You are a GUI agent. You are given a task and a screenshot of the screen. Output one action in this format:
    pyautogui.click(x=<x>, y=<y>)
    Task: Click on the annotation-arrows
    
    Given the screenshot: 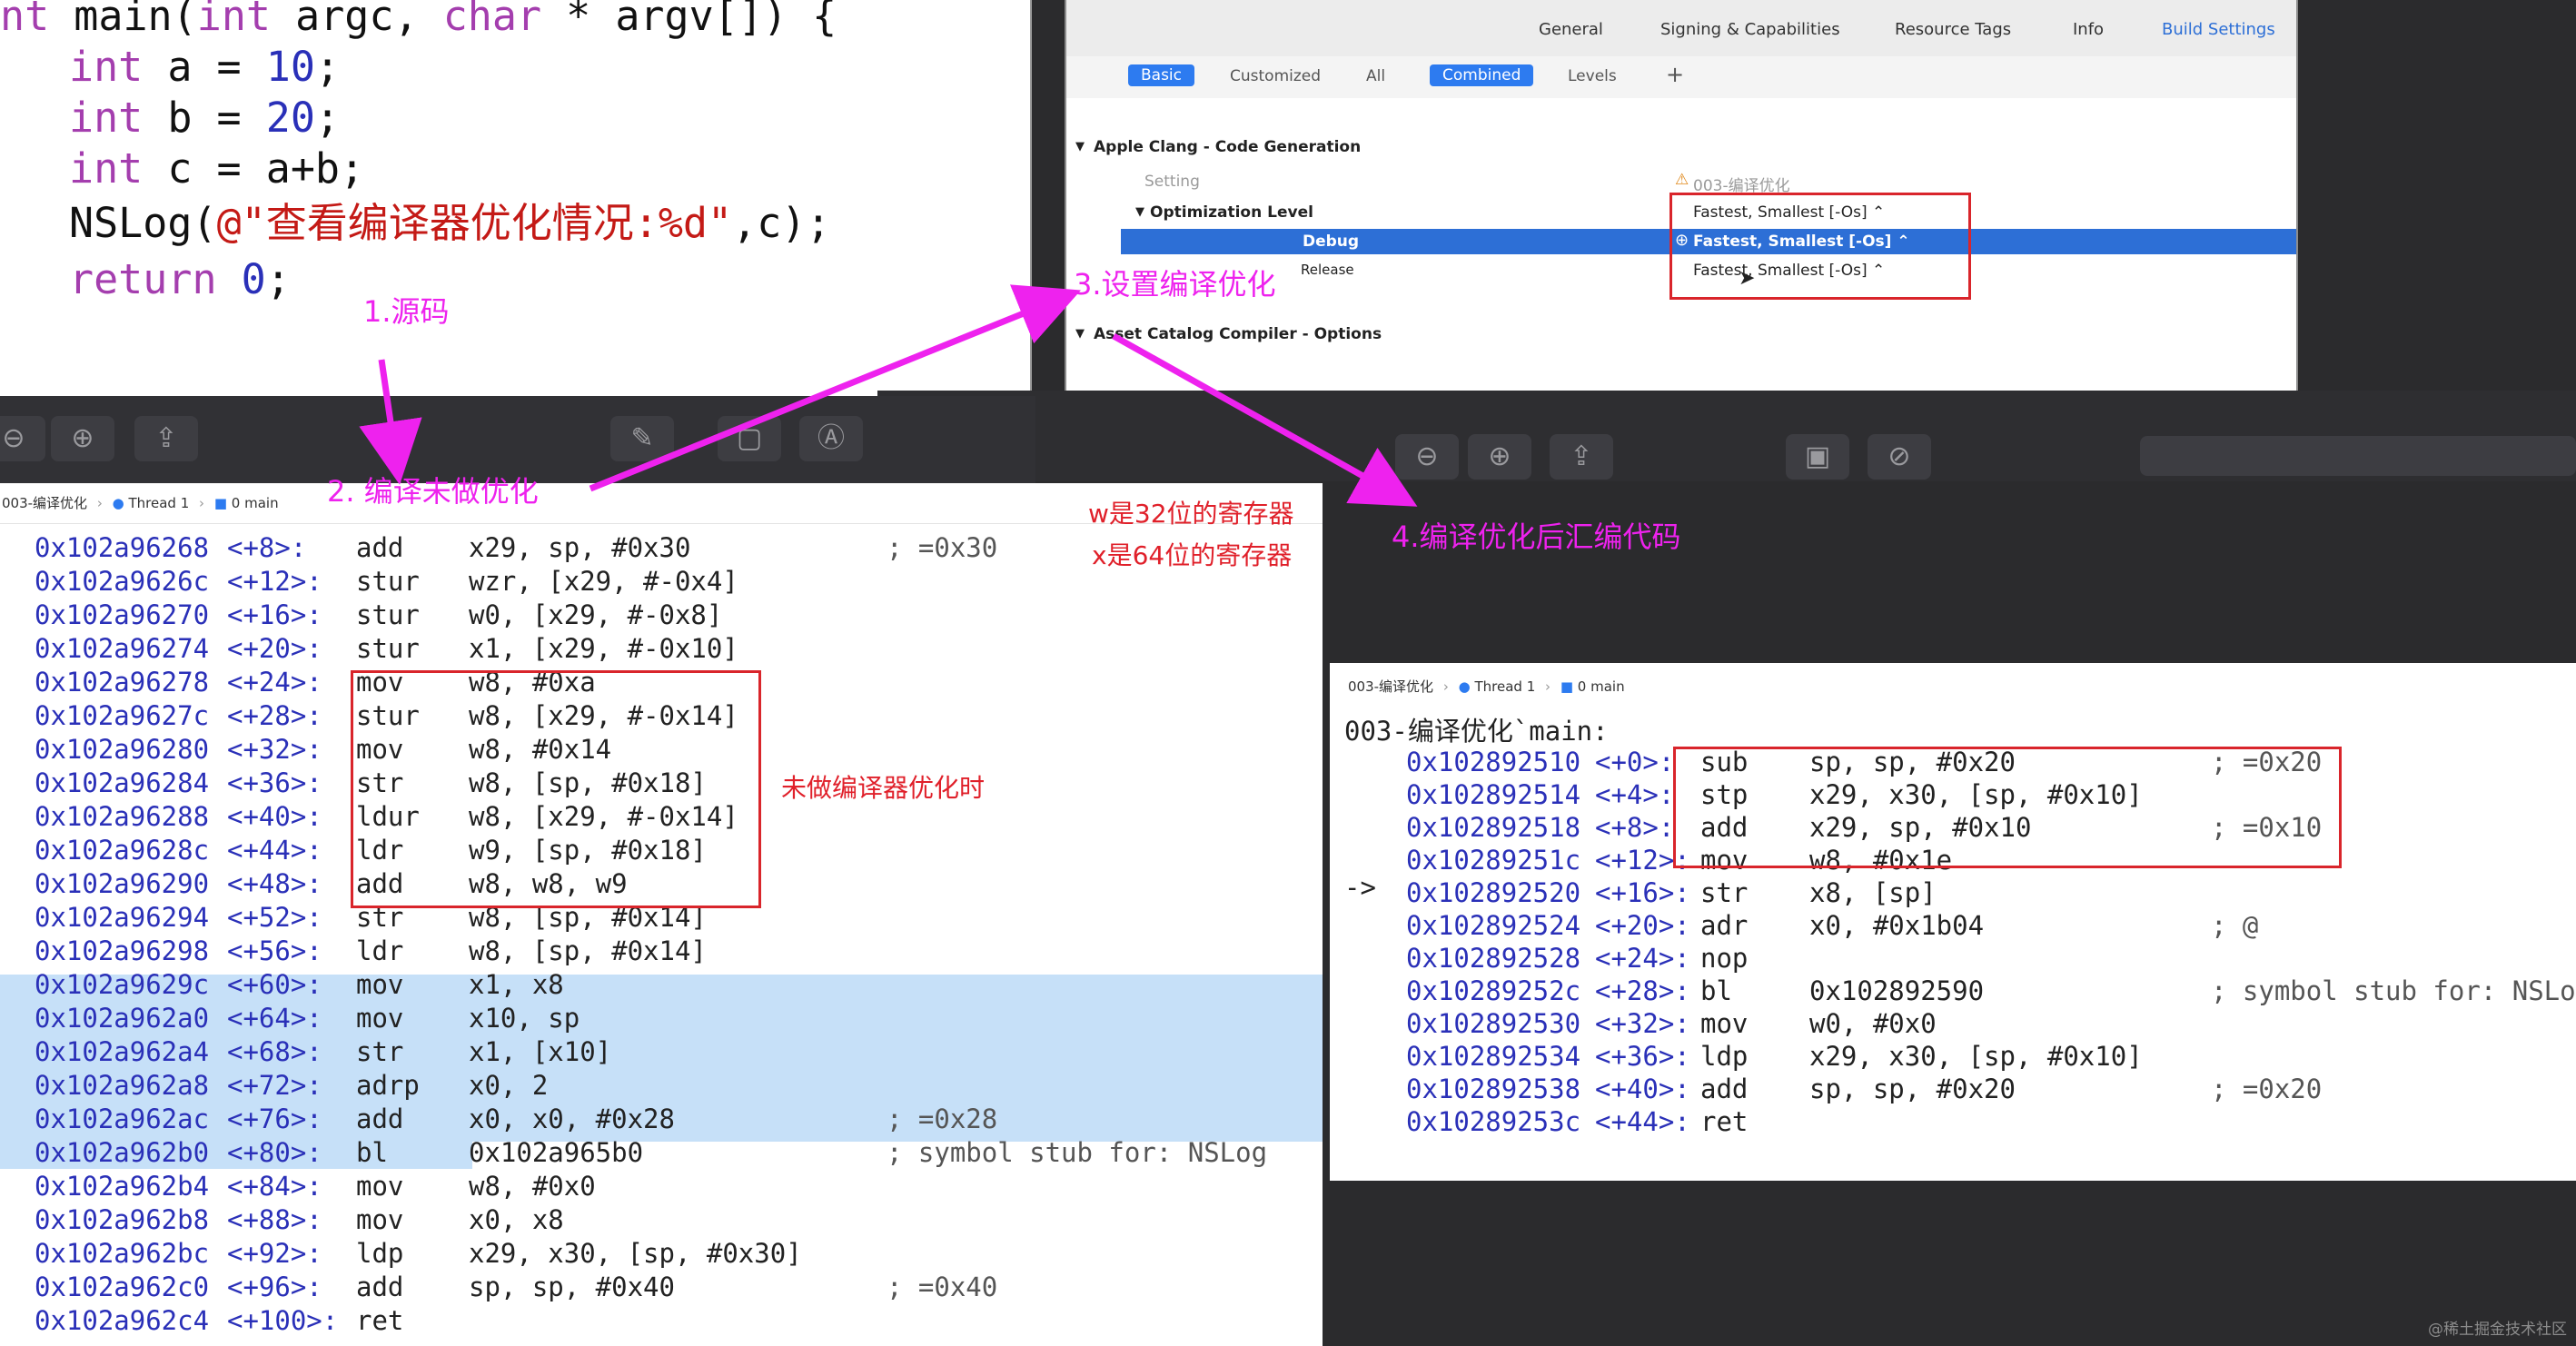 What is the action you would take?
    pyautogui.click(x=888, y=396)
    